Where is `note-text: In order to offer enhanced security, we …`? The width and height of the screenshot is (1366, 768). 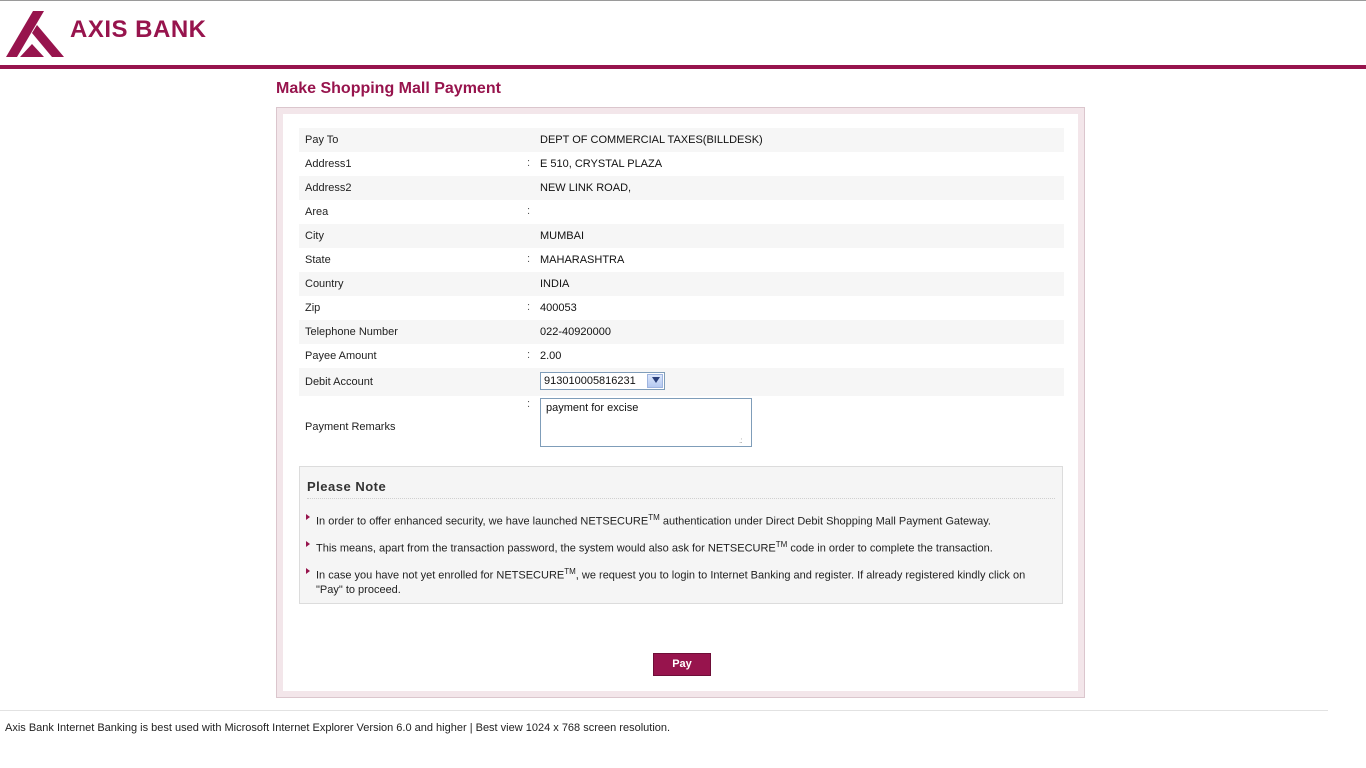
note-text: In order to offer enhanced security, we … is located at coordinates (482, 521).